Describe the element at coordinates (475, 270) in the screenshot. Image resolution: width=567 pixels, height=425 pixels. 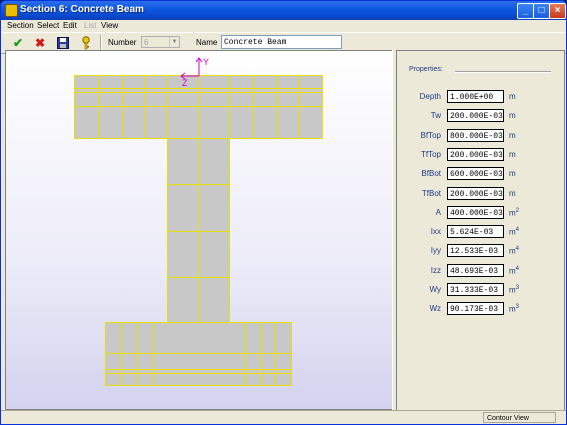
I see `property-value-field: 48.693E-03` at that location.